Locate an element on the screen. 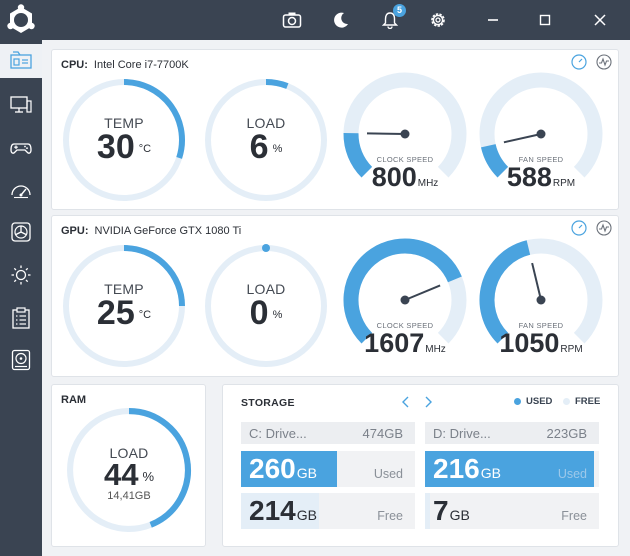 The width and height of the screenshot is (630, 556). drive-c-used-number: 260 is located at coordinates (272, 468).